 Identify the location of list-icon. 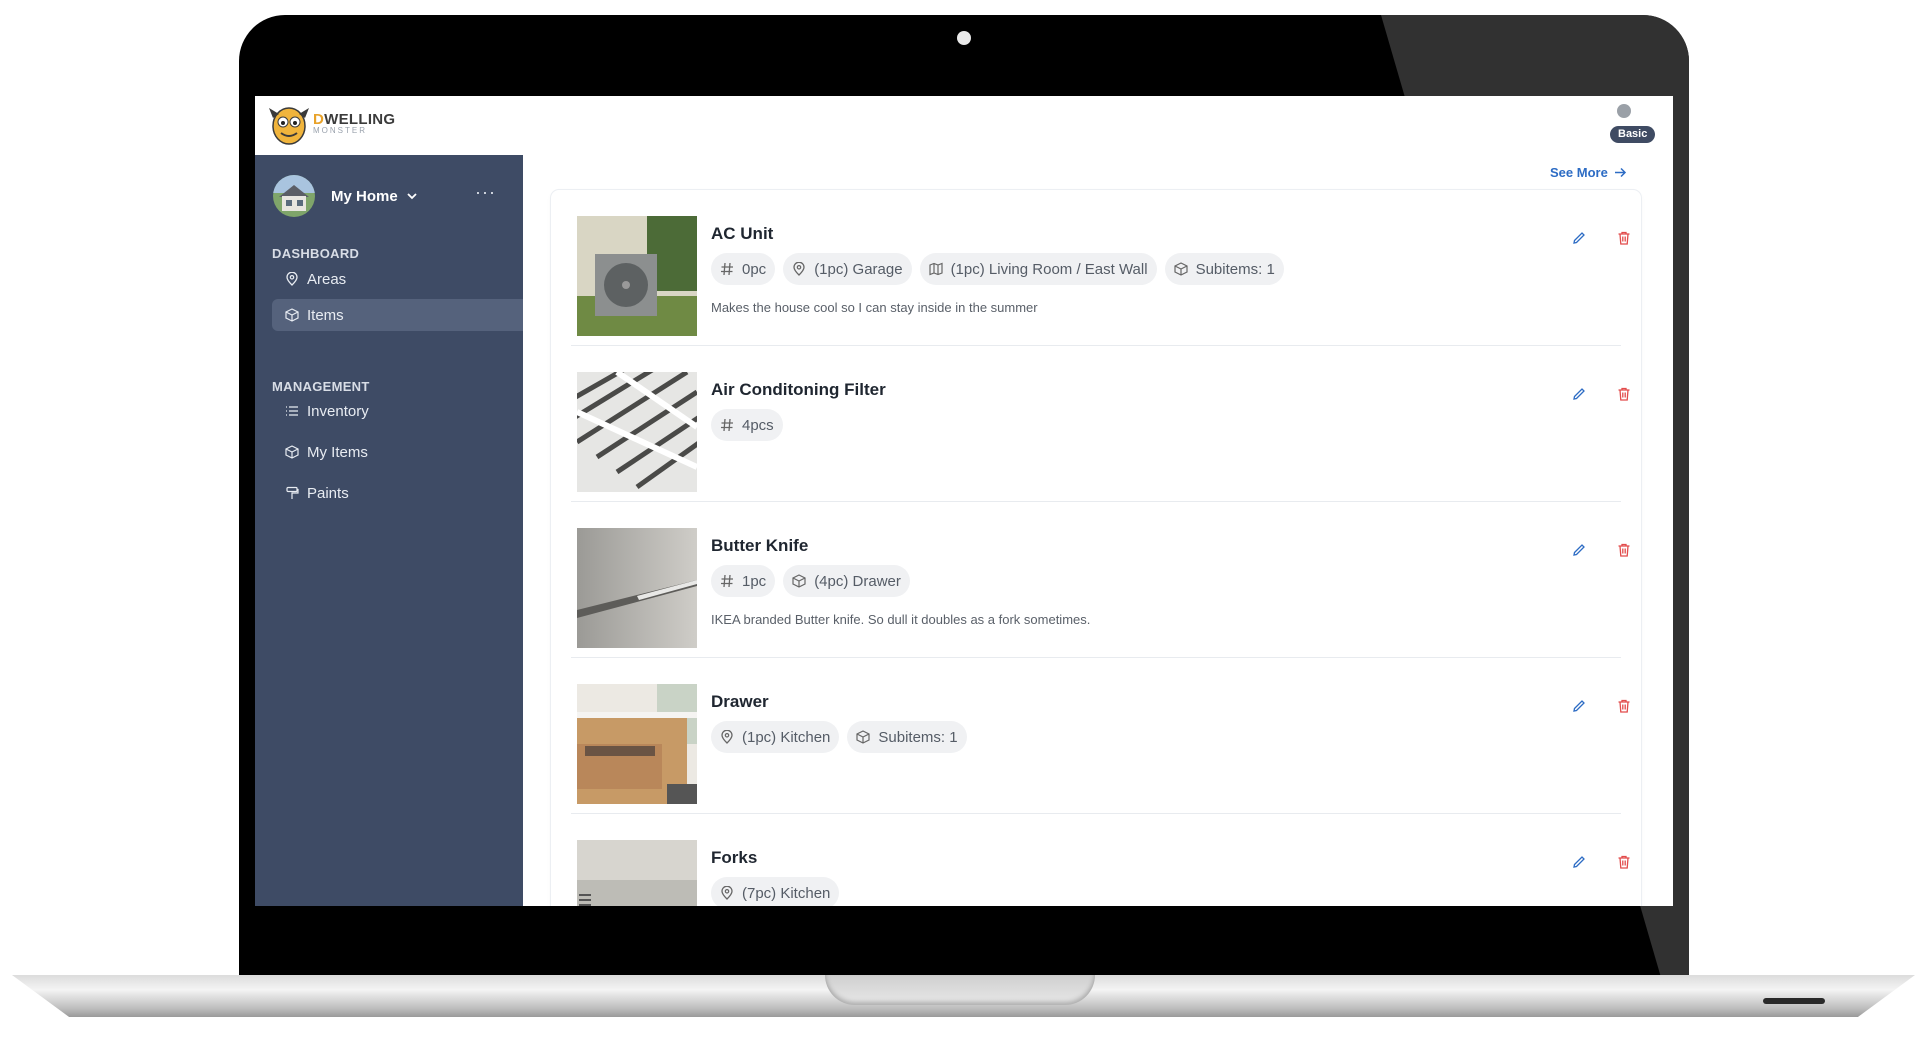
(292, 411).